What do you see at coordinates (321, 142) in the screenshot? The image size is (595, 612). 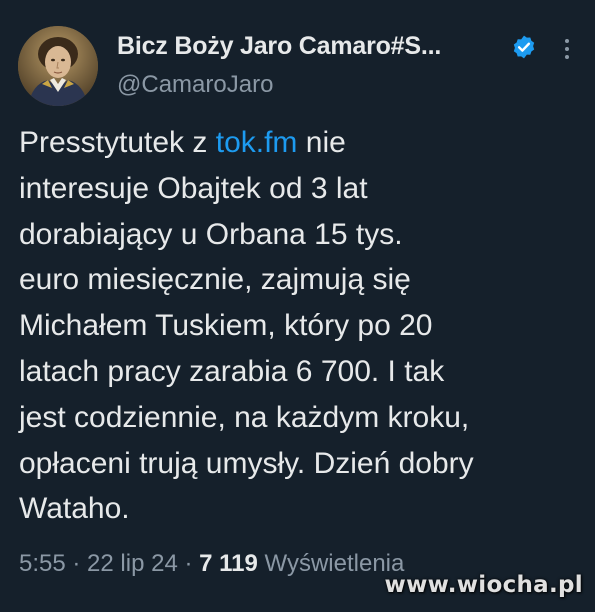 I see `tweet-text-segment: nie` at bounding box center [321, 142].